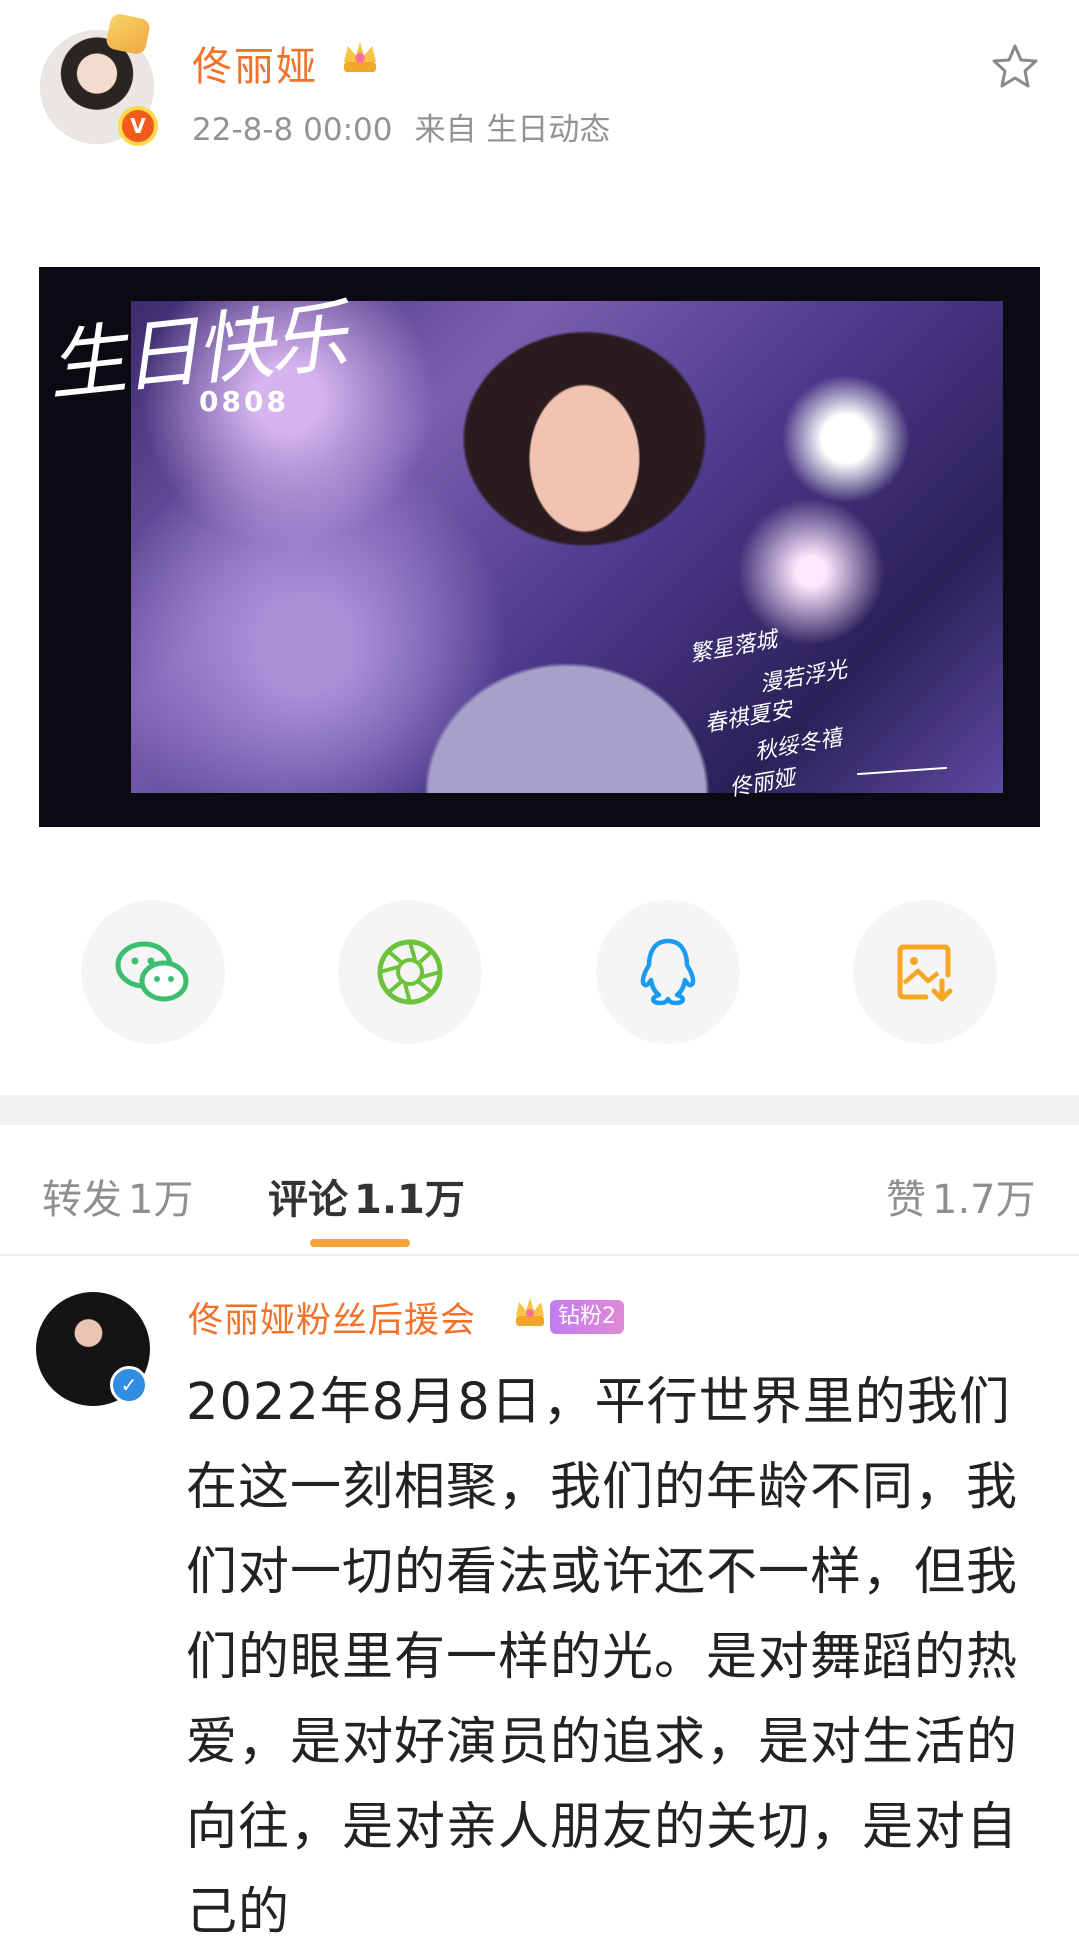 The image size is (1079, 1959). I want to click on save-image-icon, so click(925, 973).